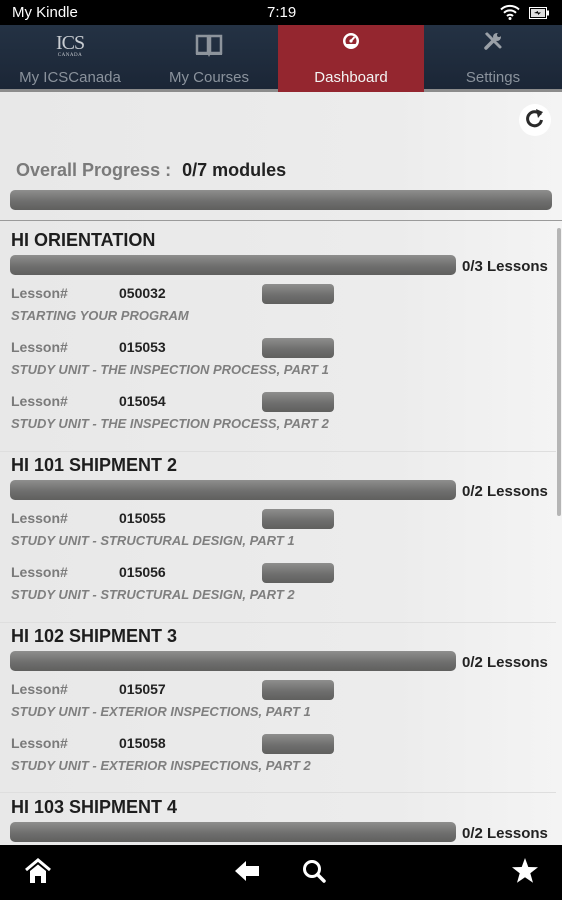 The image size is (562, 900). I want to click on logo-text: ICS, so click(70, 42).